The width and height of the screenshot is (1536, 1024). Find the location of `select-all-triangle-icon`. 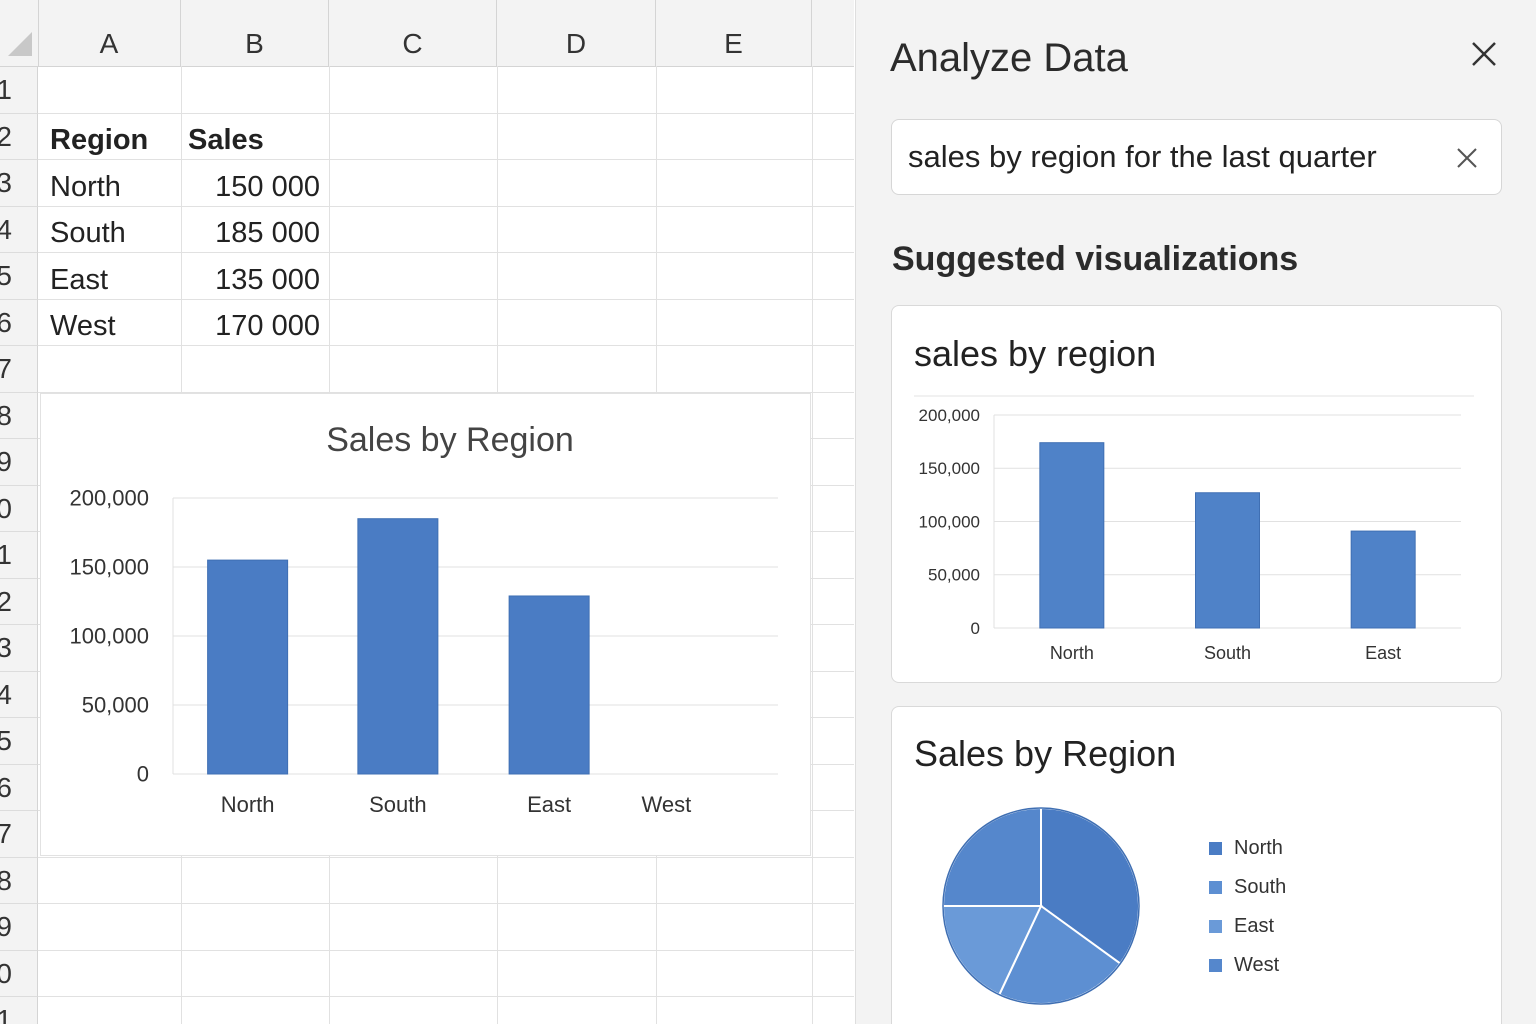

select-all-triangle-icon is located at coordinates (20, 44).